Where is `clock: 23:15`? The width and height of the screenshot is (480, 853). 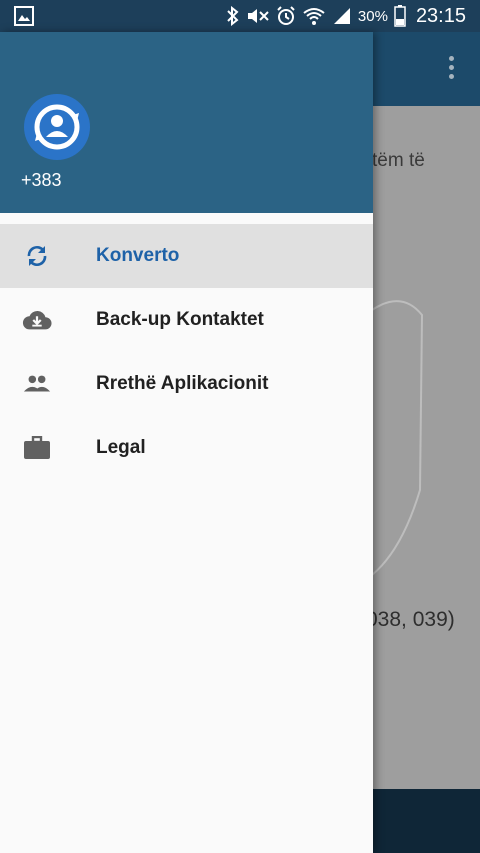 clock: 23:15 is located at coordinates (440, 15).